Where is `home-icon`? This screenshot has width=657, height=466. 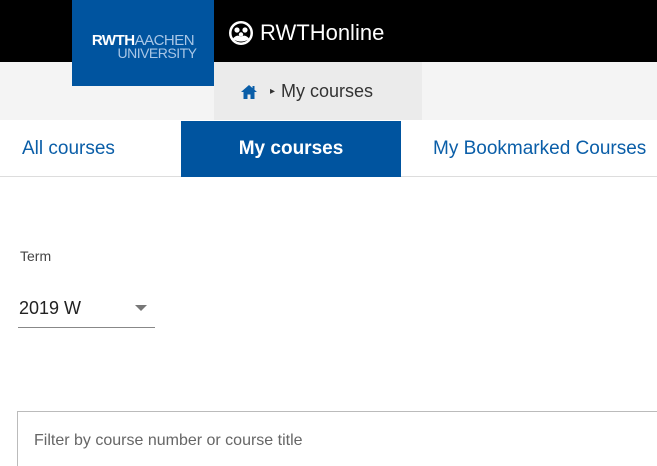 home-icon is located at coordinates (249, 92).